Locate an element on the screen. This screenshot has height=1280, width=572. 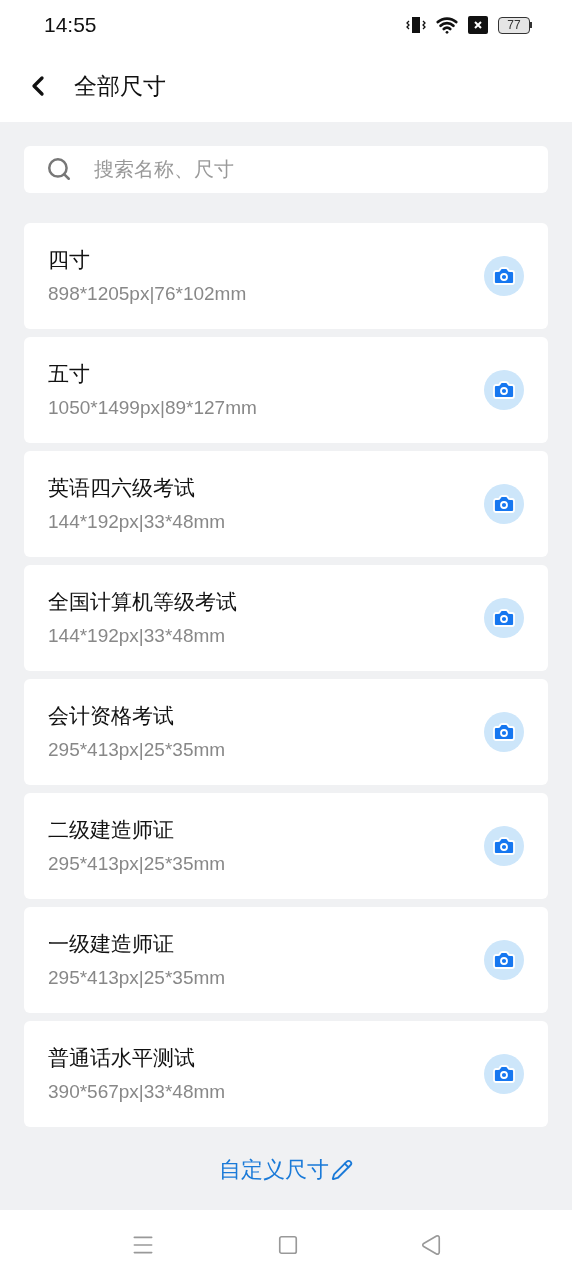
size-card: 普通话水平测试 390*567px|33*48mm is located at coordinates (286, 1074).